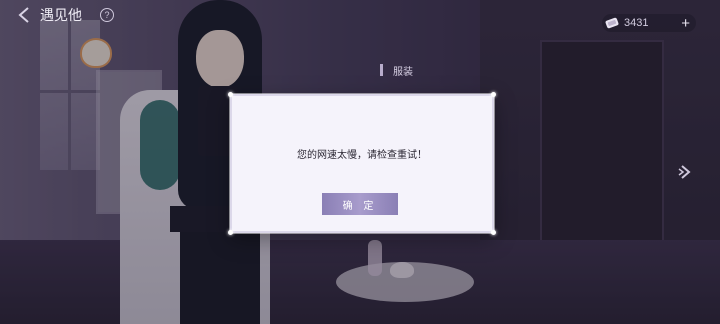 The height and width of the screenshot is (324, 720). Describe the element at coordinates (403, 72) in the screenshot. I see `tab-costume-label: 服装` at that location.